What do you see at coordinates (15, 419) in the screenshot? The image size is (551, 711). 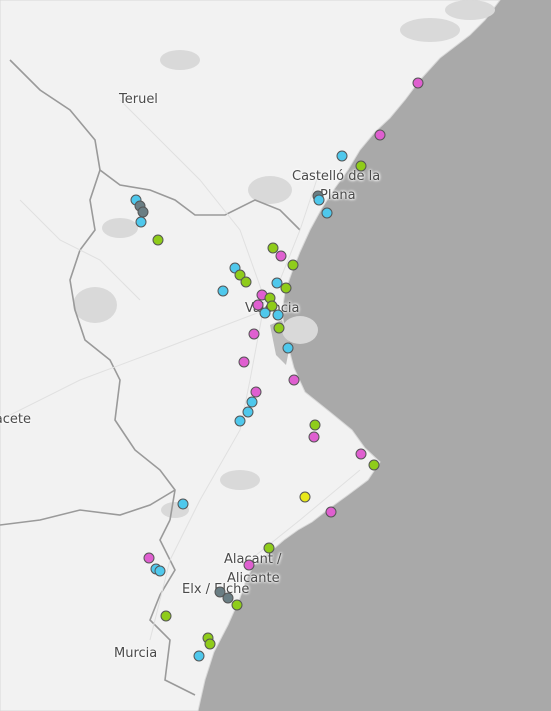 I see `city-label-albacete: Albacete` at bounding box center [15, 419].